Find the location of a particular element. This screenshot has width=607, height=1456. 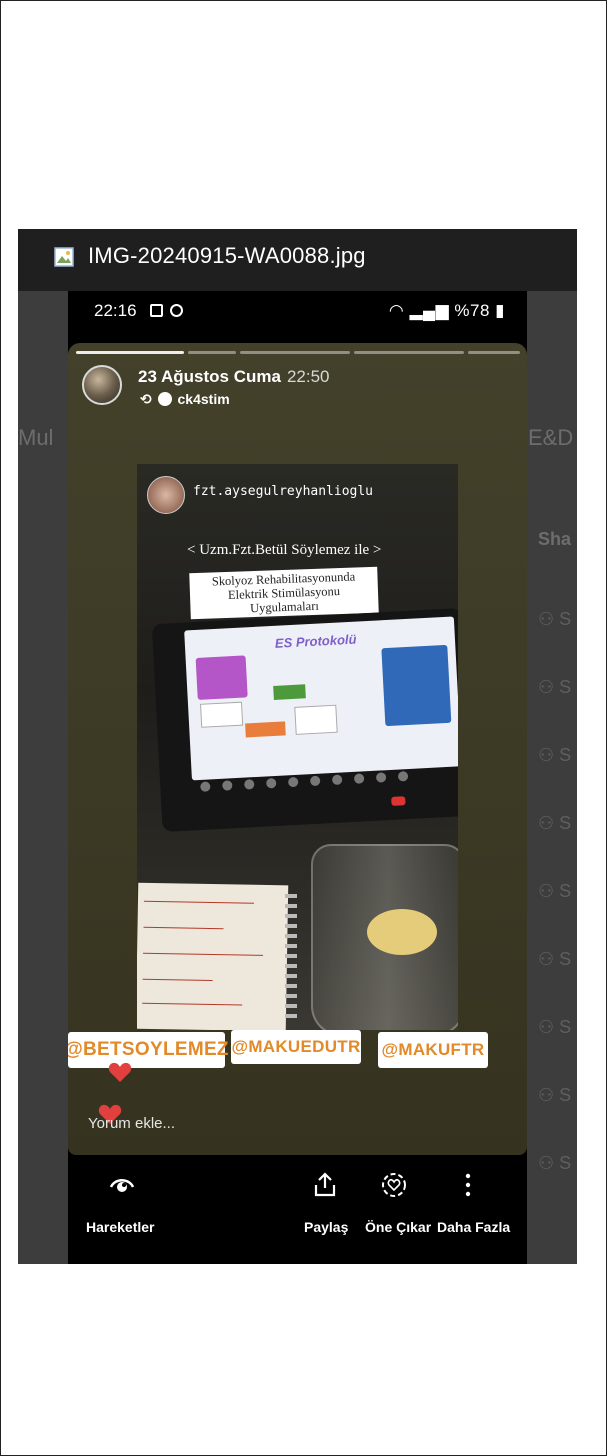

mini-avatar is located at coordinates (164, 399).